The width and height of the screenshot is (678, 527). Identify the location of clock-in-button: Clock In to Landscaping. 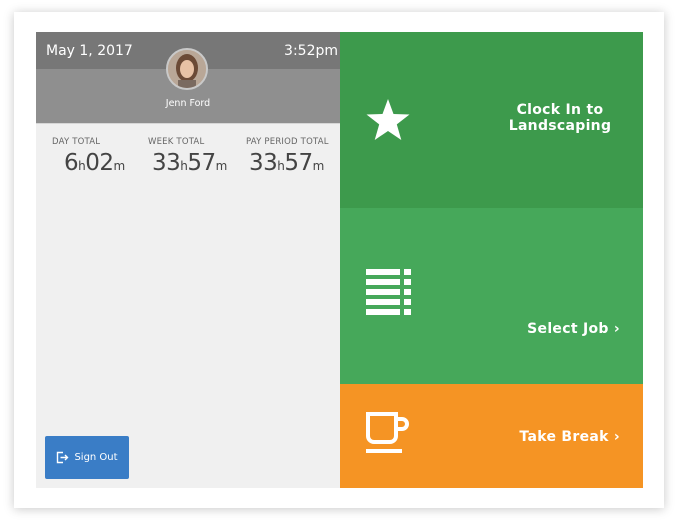
(491, 120).